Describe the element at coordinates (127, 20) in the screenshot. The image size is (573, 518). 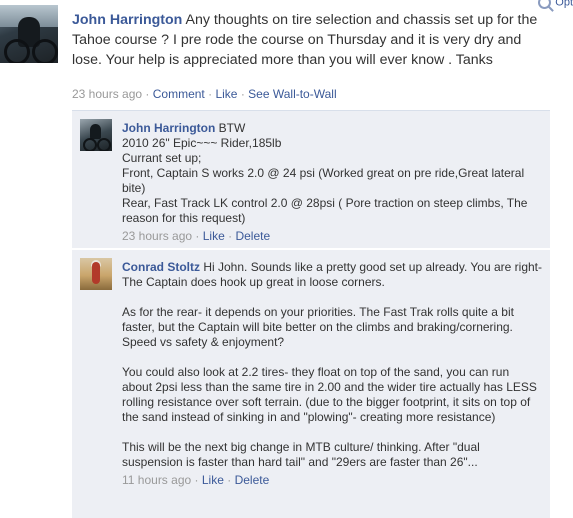
I see `post-author-link: John Harrington` at that location.